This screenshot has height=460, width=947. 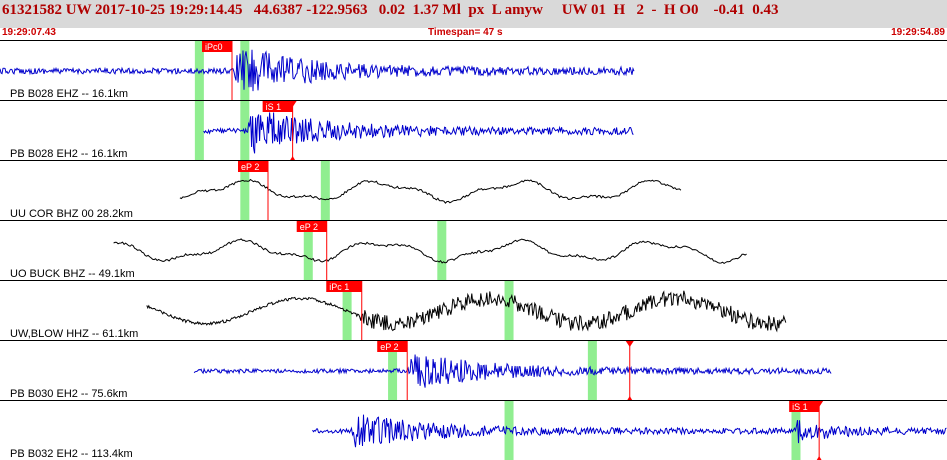 I want to click on seismogram-panel: iPc0 PB B028 EHZ -- 16.1km, so click(x=473, y=70).